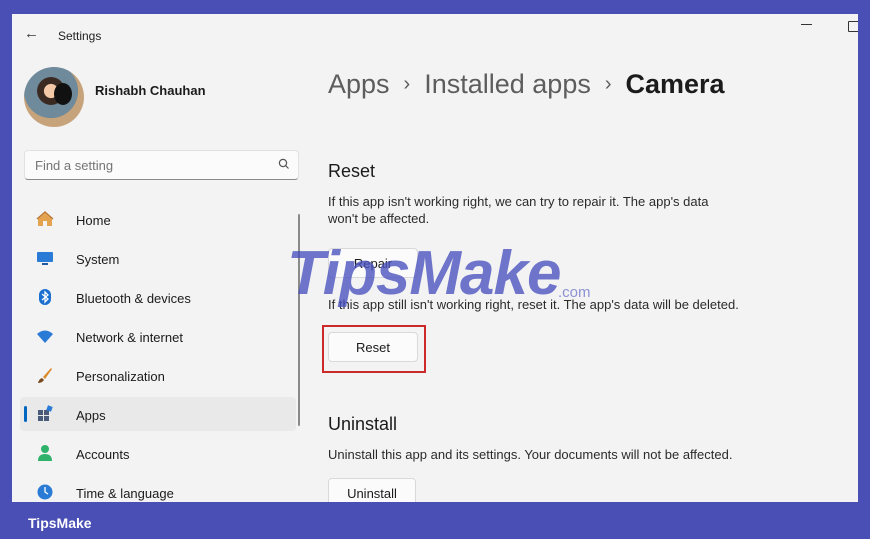 The width and height of the screenshot is (870, 539). What do you see at coordinates (435, 520) in the screenshot?
I see `footer-bar: TipsMake` at bounding box center [435, 520].